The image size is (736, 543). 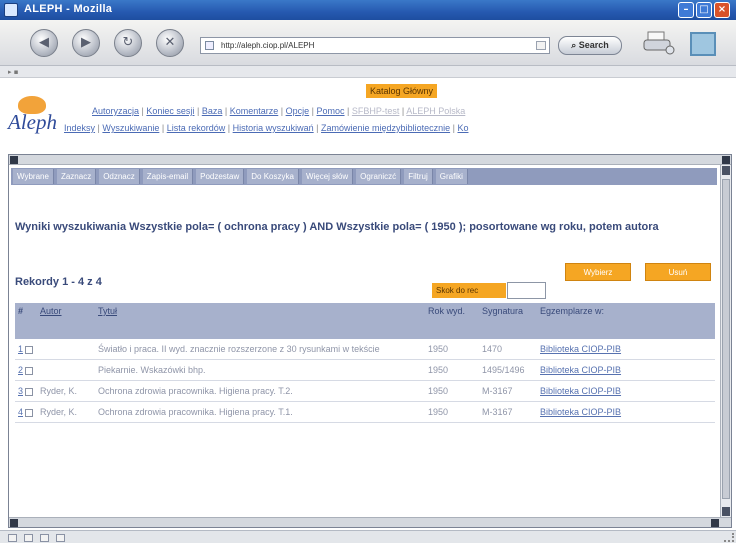 What do you see at coordinates (729, 537) in the screenshot?
I see `resize-grip-icon` at bounding box center [729, 537].